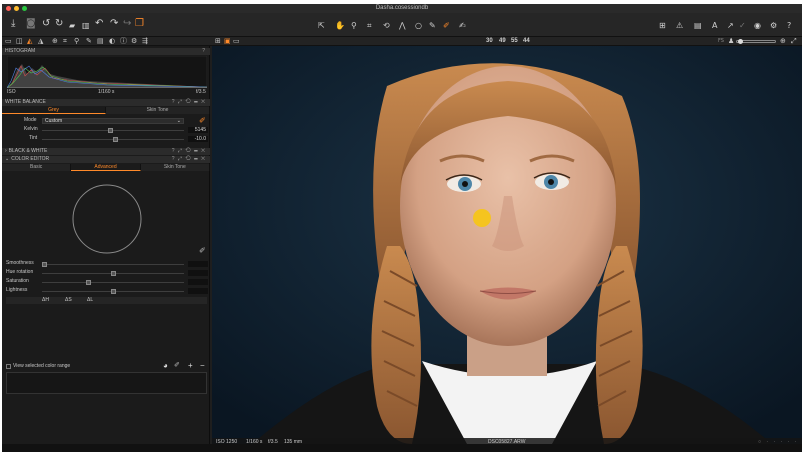 This screenshot has width=804, height=456. What do you see at coordinates (54, 110) in the screenshot?
I see `tab-grey: Grey` at bounding box center [54, 110].